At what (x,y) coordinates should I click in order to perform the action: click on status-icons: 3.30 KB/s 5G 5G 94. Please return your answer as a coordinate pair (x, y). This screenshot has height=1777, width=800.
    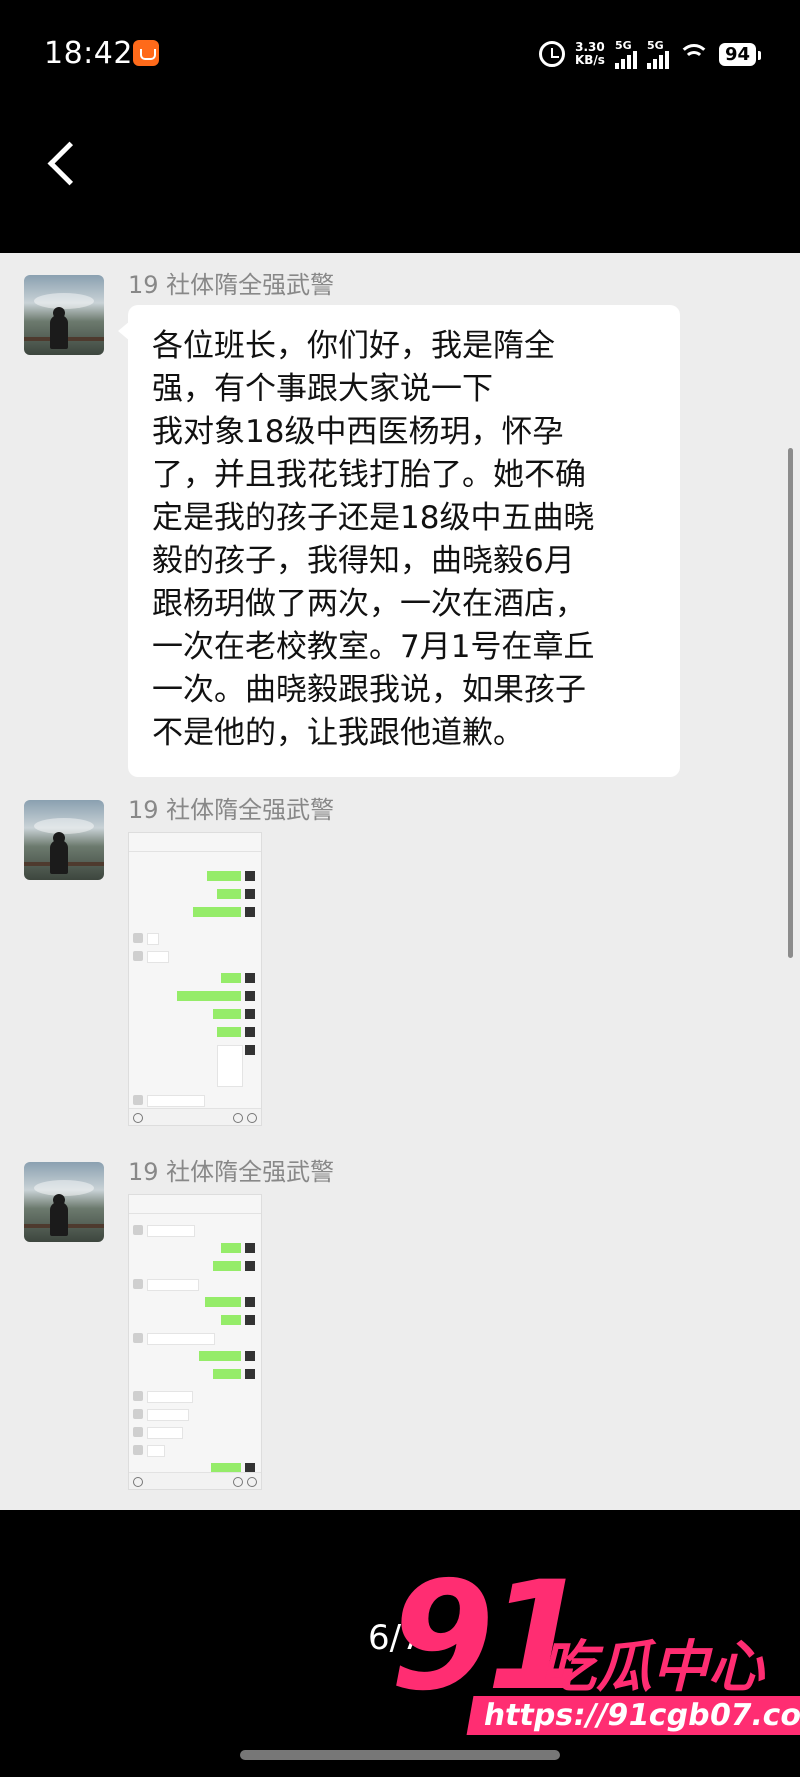
    Looking at the image, I should click on (650, 54).